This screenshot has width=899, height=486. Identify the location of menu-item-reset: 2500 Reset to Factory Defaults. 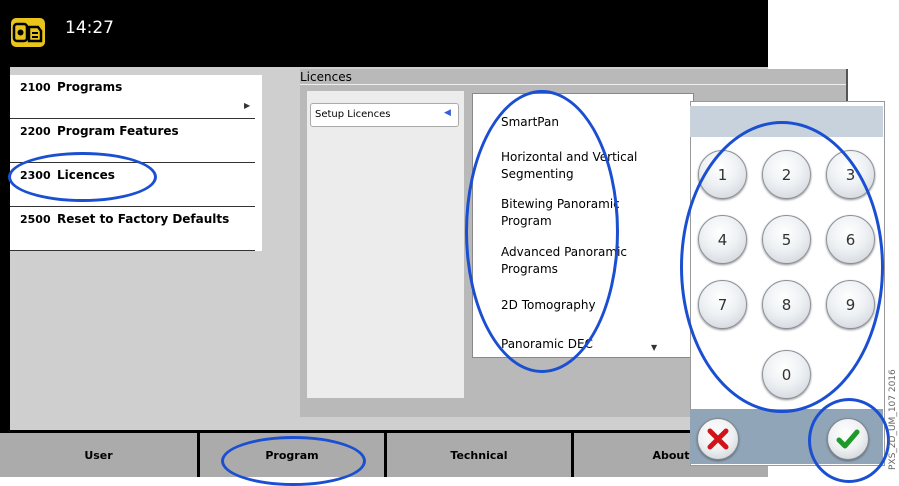
(132, 229).